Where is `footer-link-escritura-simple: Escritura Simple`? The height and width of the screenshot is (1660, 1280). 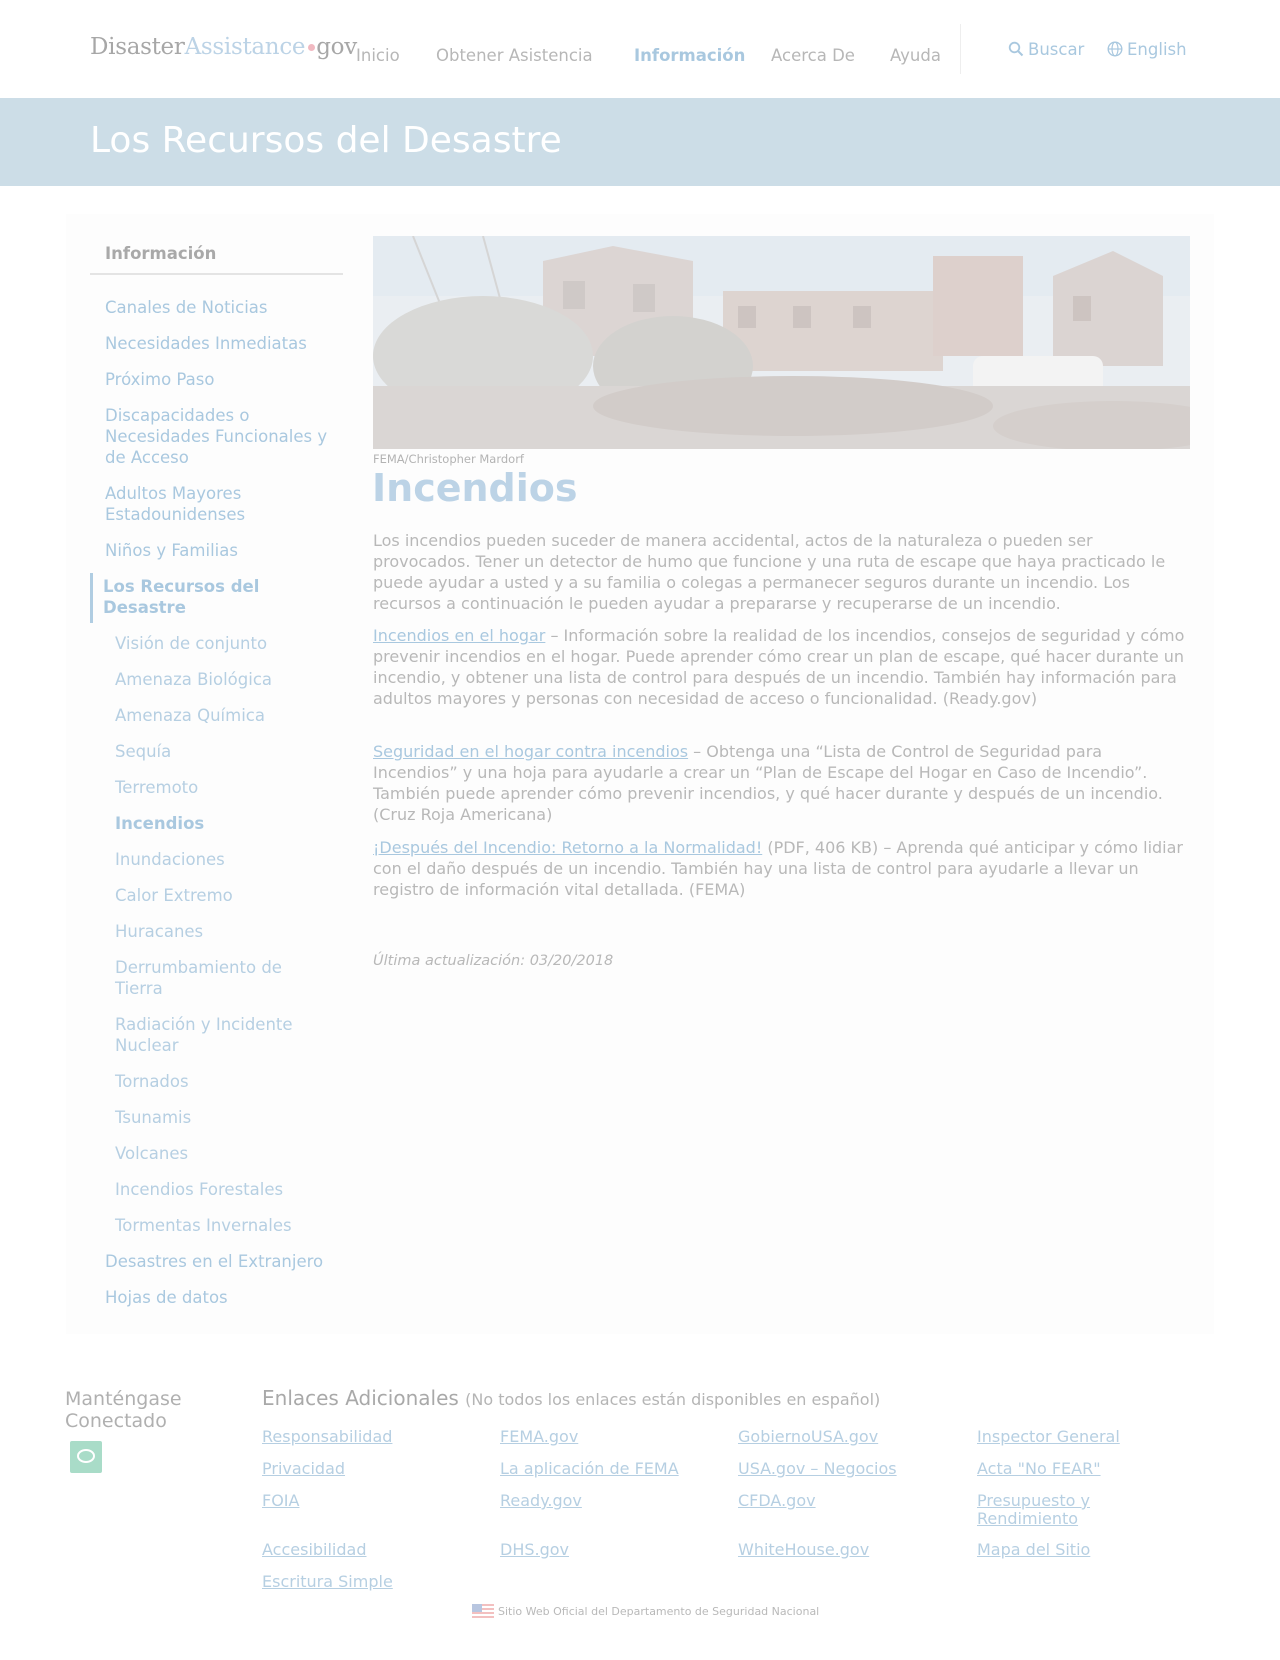
footer-link-escritura-simple: Escritura Simple is located at coordinates (327, 1582).